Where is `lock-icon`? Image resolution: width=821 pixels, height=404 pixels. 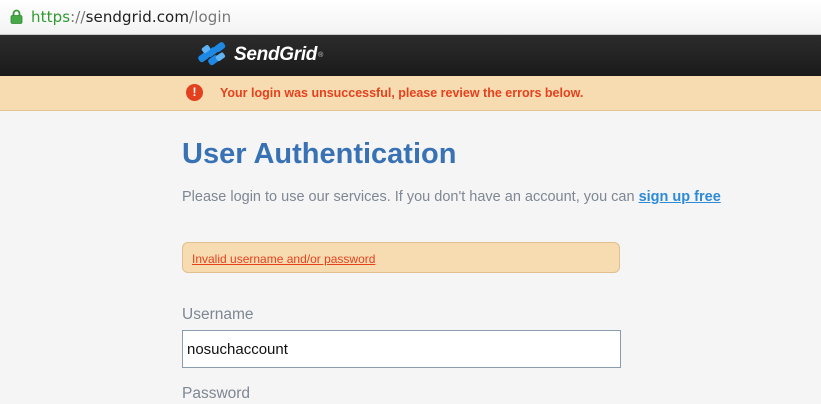
lock-icon is located at coordinates (16, 19).